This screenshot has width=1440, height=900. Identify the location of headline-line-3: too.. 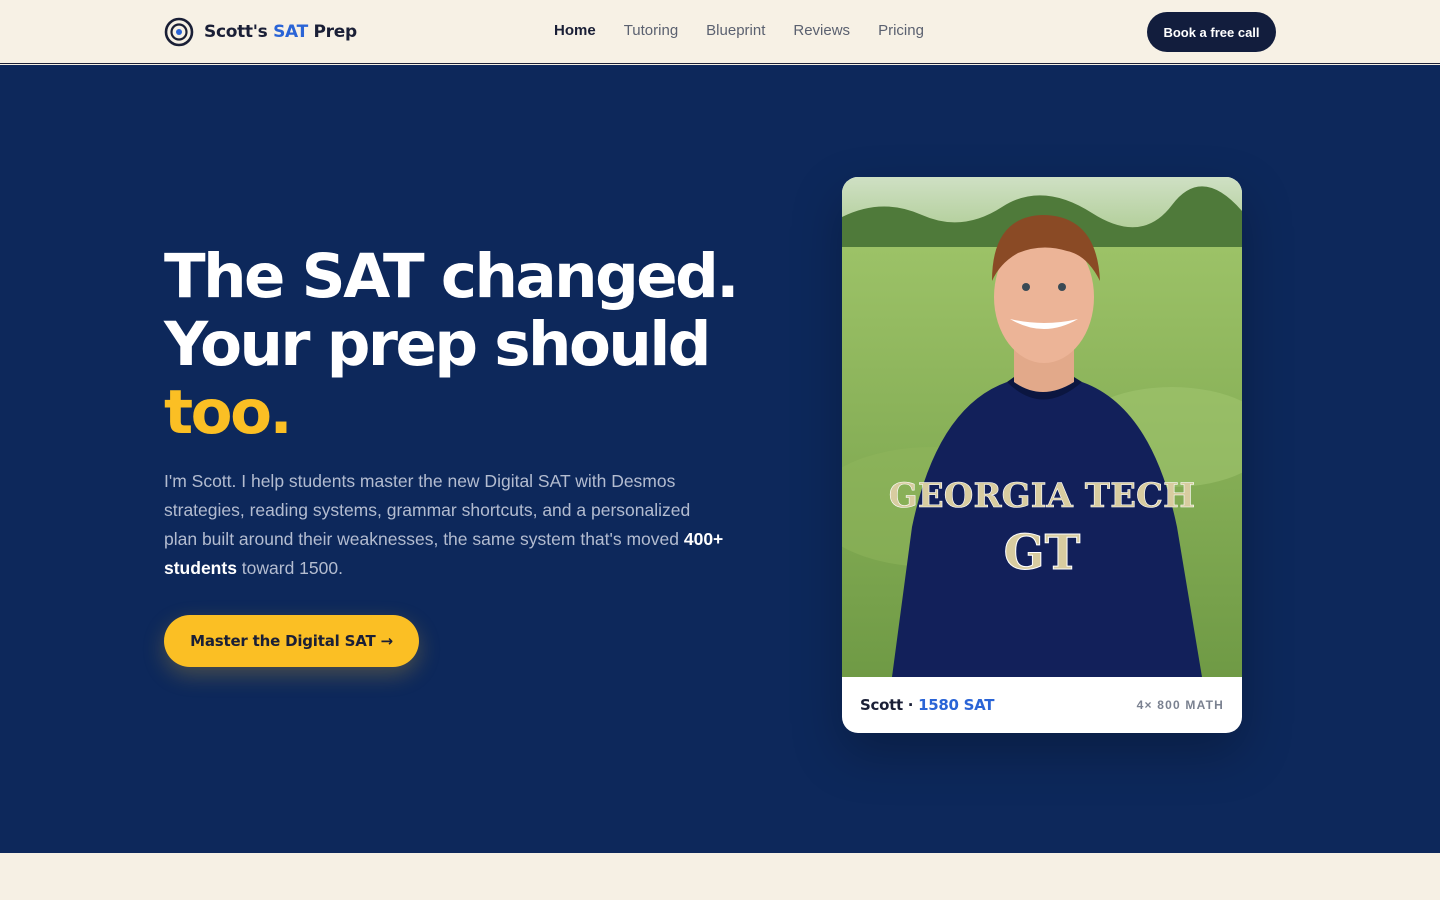
(228, 412).